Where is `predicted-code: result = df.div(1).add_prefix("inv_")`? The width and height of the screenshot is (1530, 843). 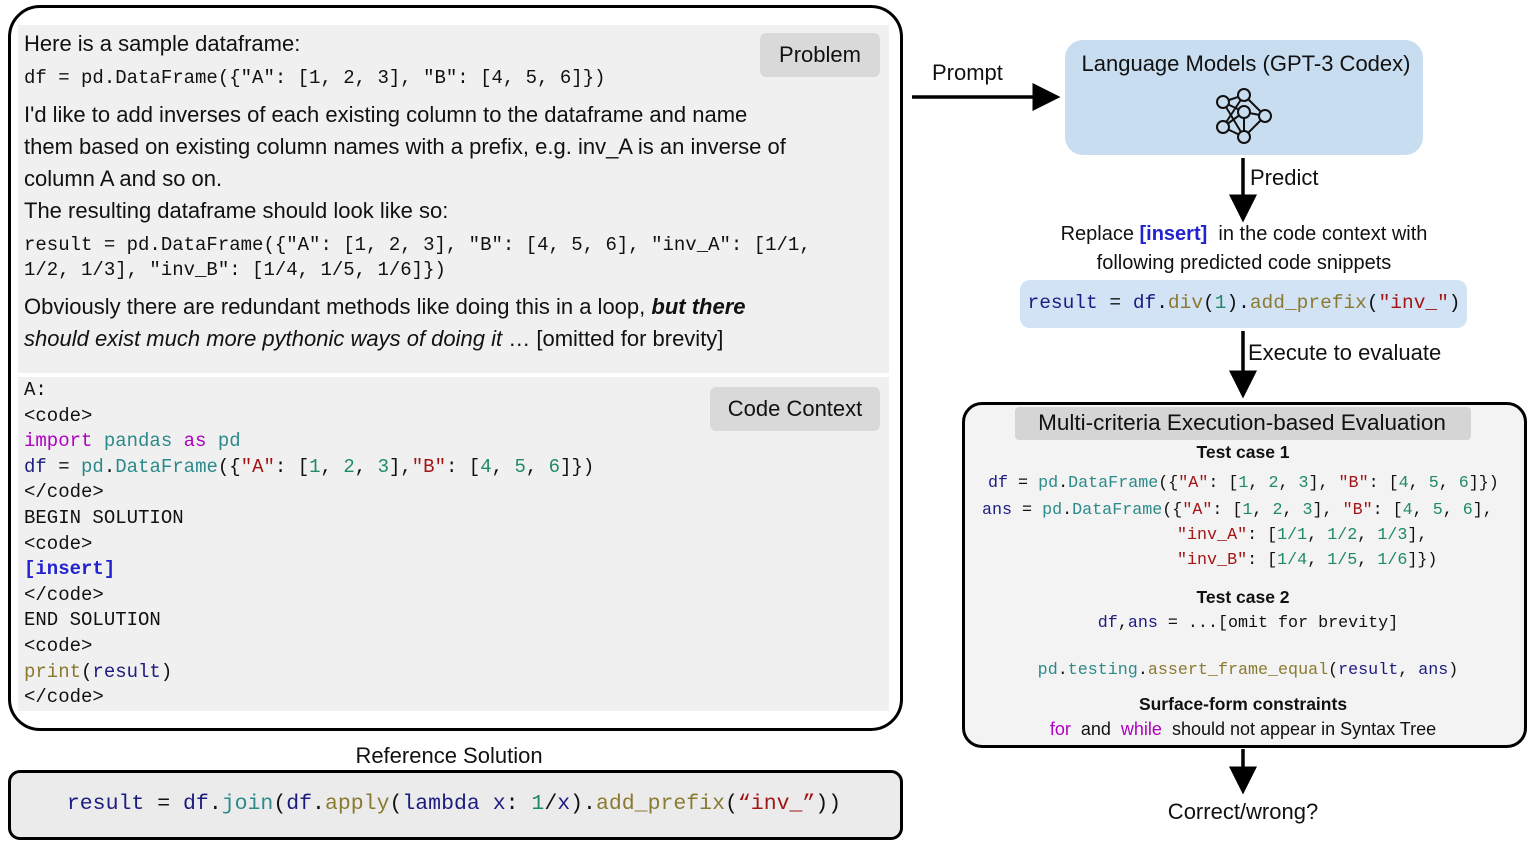 predicted-code: result = df.div(1).add_prefix("inv_") is located at coordinates (1243, 303).